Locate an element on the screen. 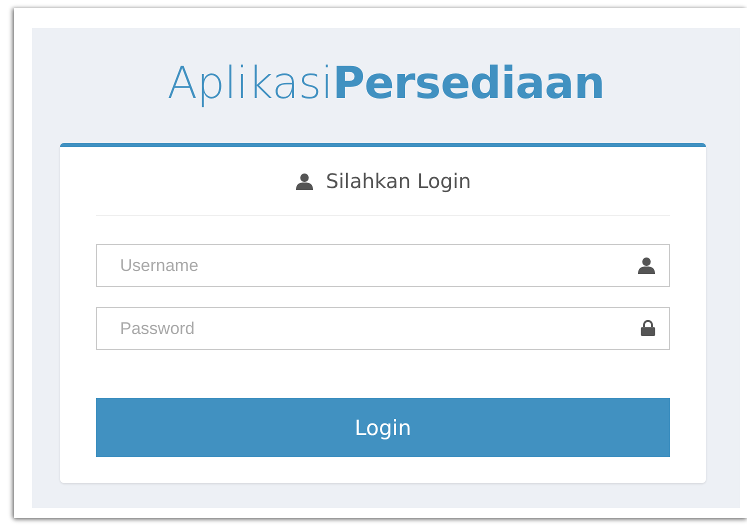 This screenshot has height=525, width=747. login-heading: Silahkan Login is located at coordinates (399, 181).